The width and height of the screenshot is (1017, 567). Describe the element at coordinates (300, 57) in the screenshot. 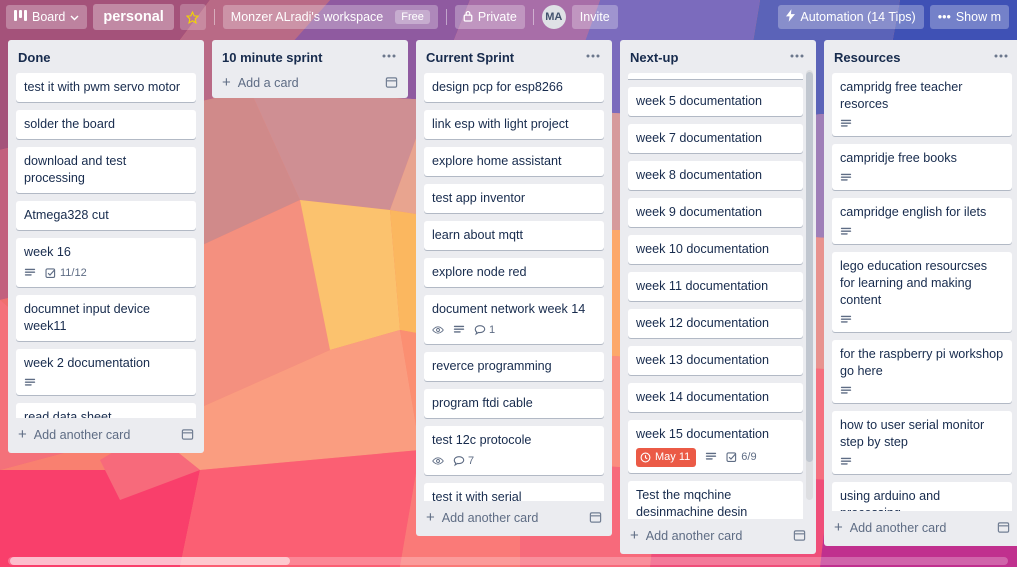

I see `list-title: 10 minute sprint` at that location.